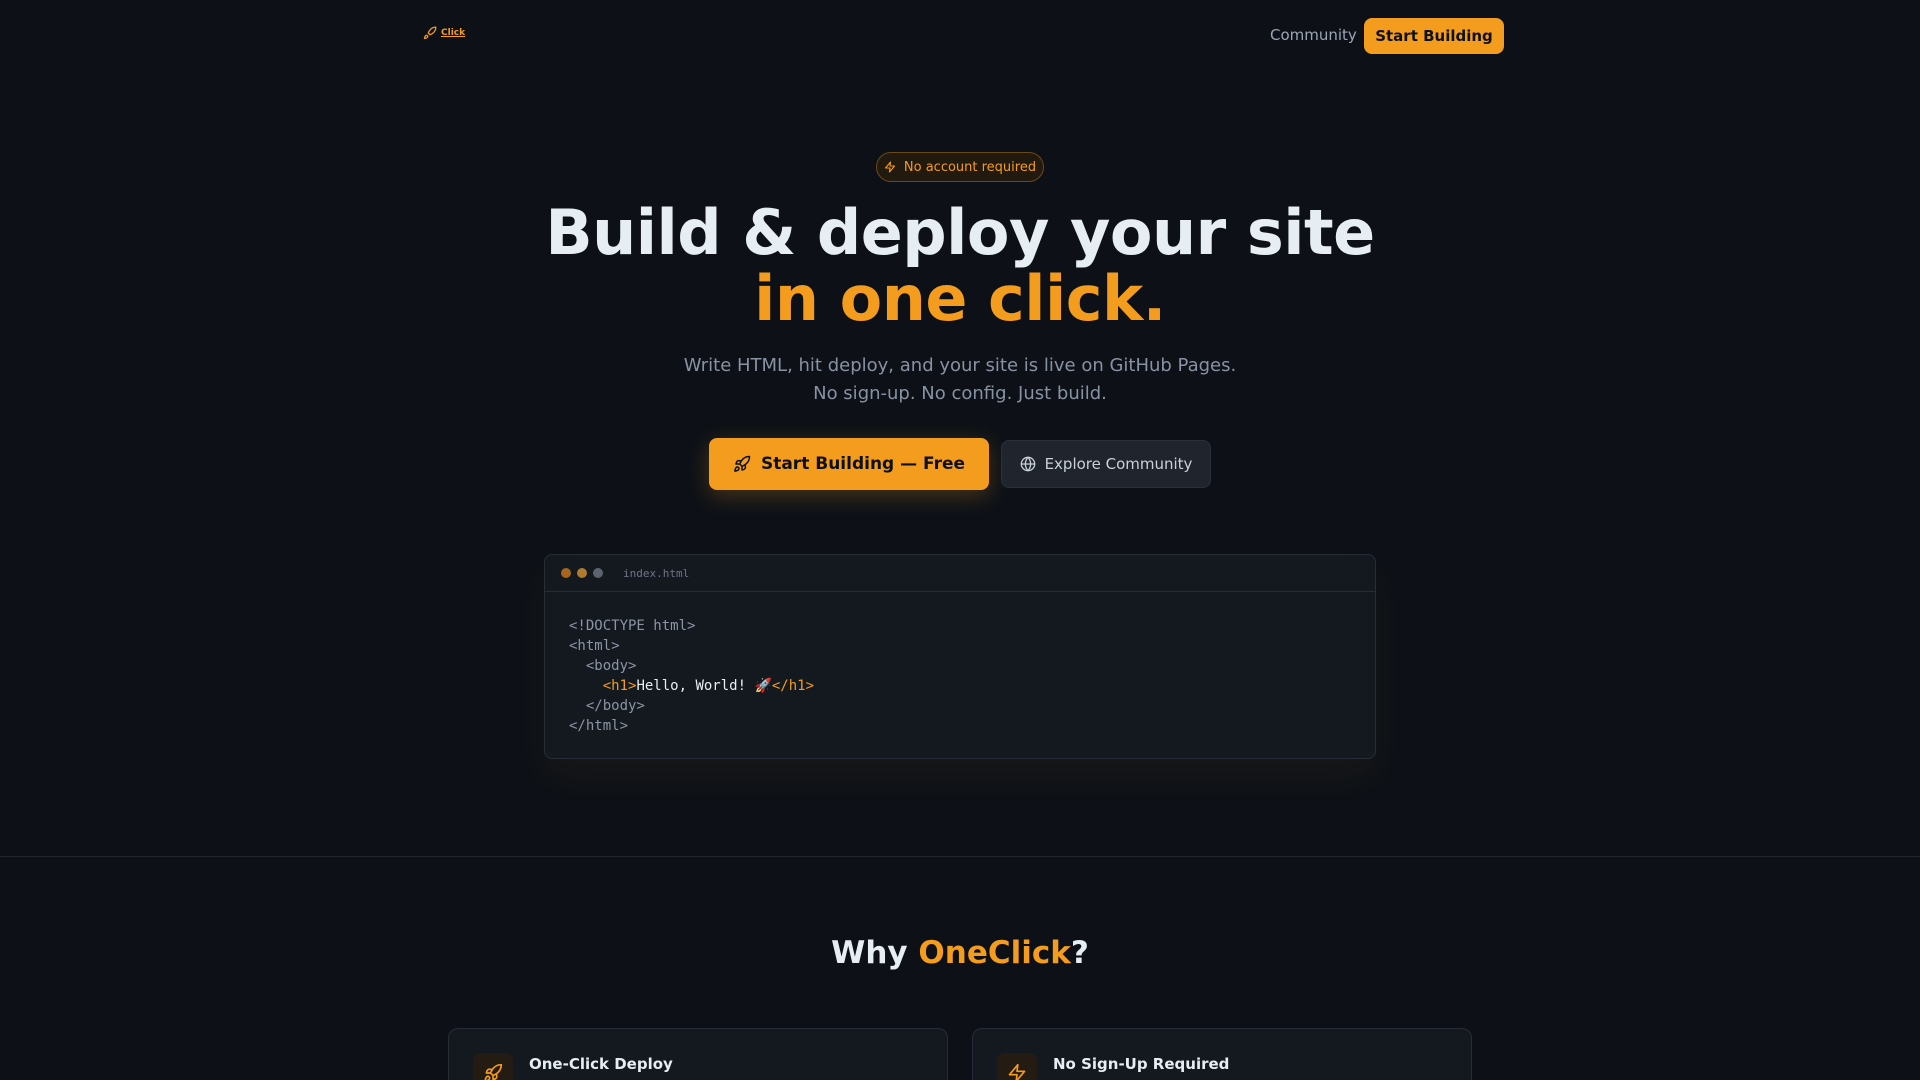 This screenshot has height=1080, width=1920. What do you see at coordinates (960, 36) in the screenshot?
I see `top-nav: Click Community Start Building` at bounding box center [960, 36].